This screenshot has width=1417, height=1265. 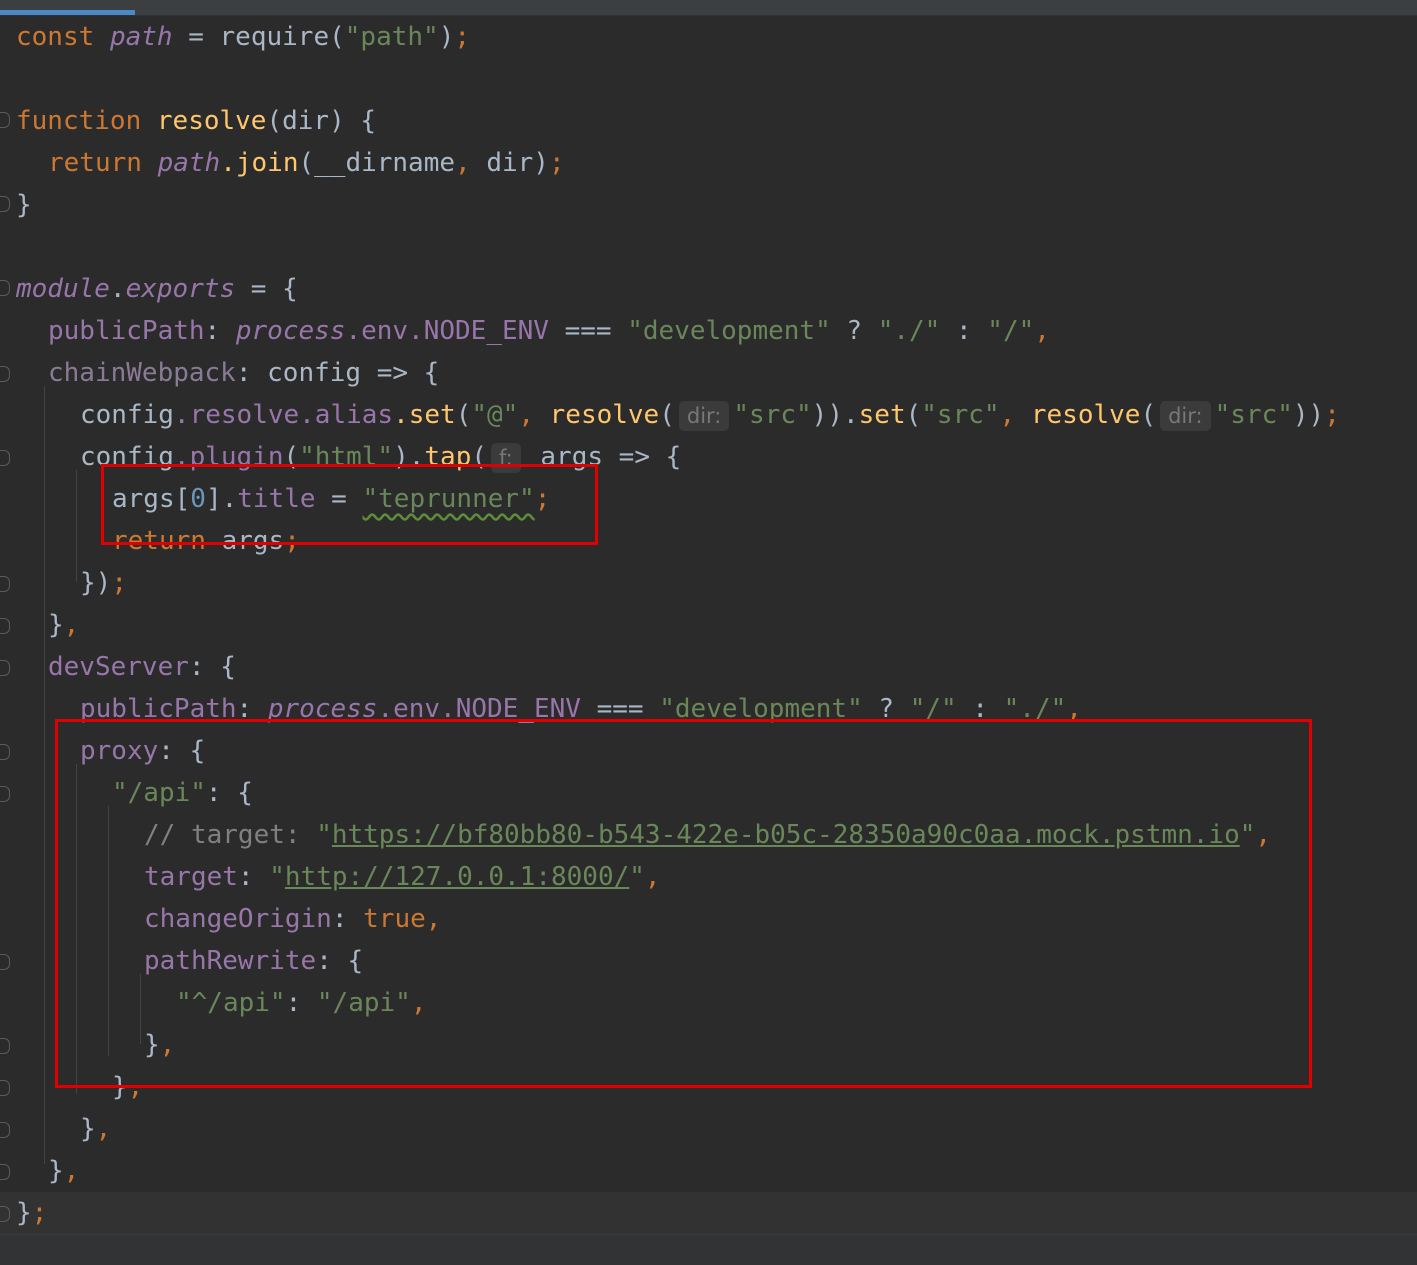 I want to click on paren: )), so click(x=1308, y=415).